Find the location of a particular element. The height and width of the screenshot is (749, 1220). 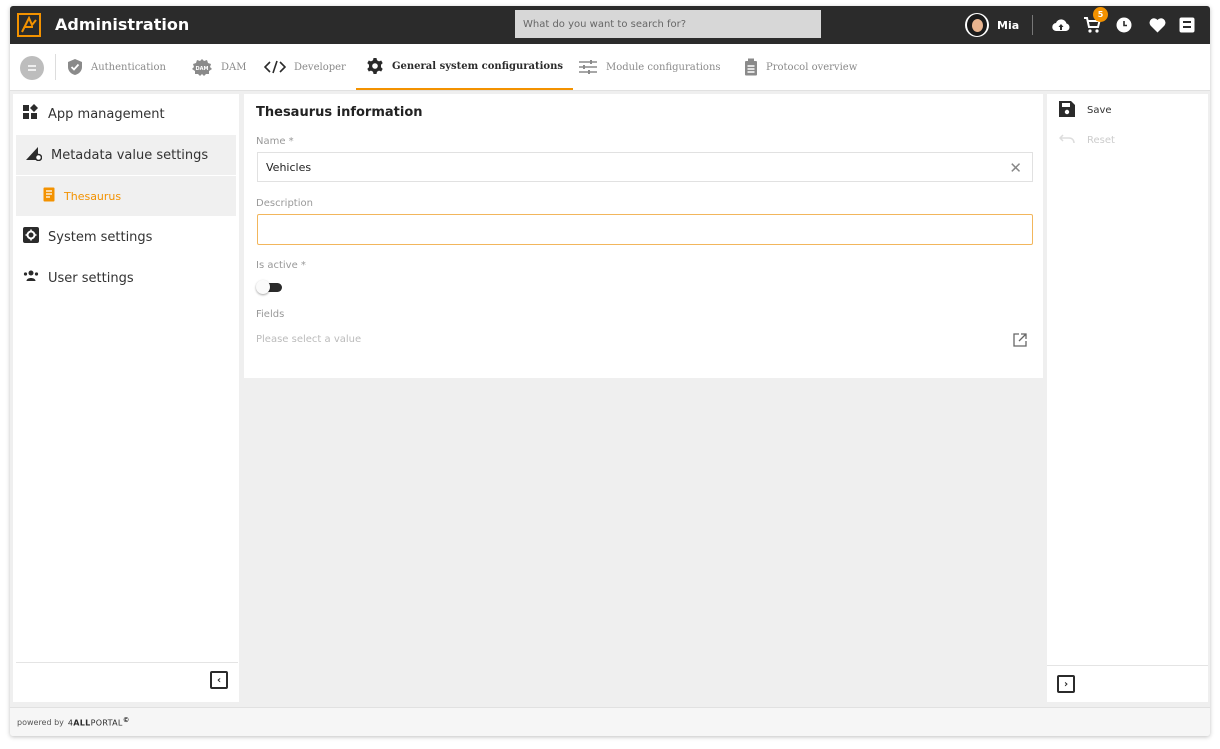

tab-label: DAM is located at coordinates (234, 67).